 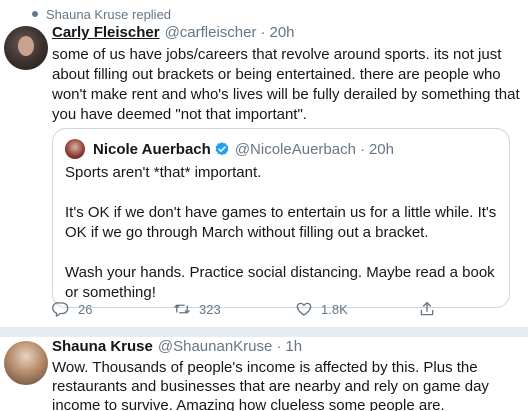 I want to click on reply-timestamp: 1h, so click(x=293, y=346).